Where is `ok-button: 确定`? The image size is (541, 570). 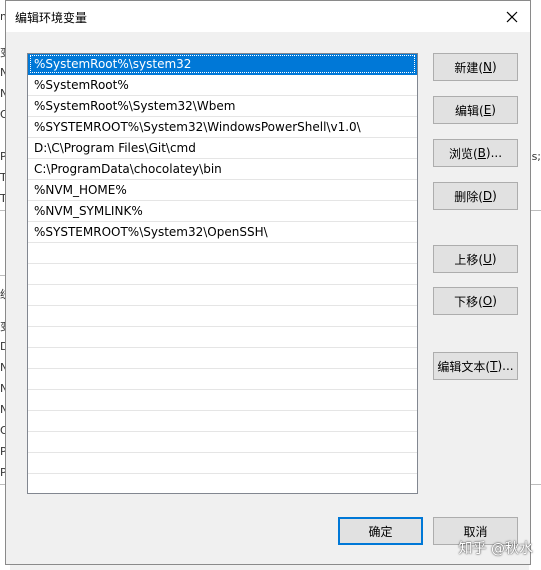
ok-button: 确定 is located at coordinates (380, 531).